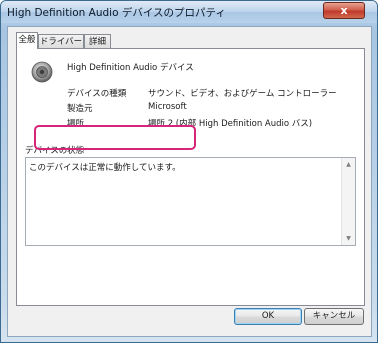 Image resolution: width=381 pixels, height=343 pixels. Describe the element at coordinates (80, 109) in the screenshot. I see `manufacturer-label: 製造元` at that location.